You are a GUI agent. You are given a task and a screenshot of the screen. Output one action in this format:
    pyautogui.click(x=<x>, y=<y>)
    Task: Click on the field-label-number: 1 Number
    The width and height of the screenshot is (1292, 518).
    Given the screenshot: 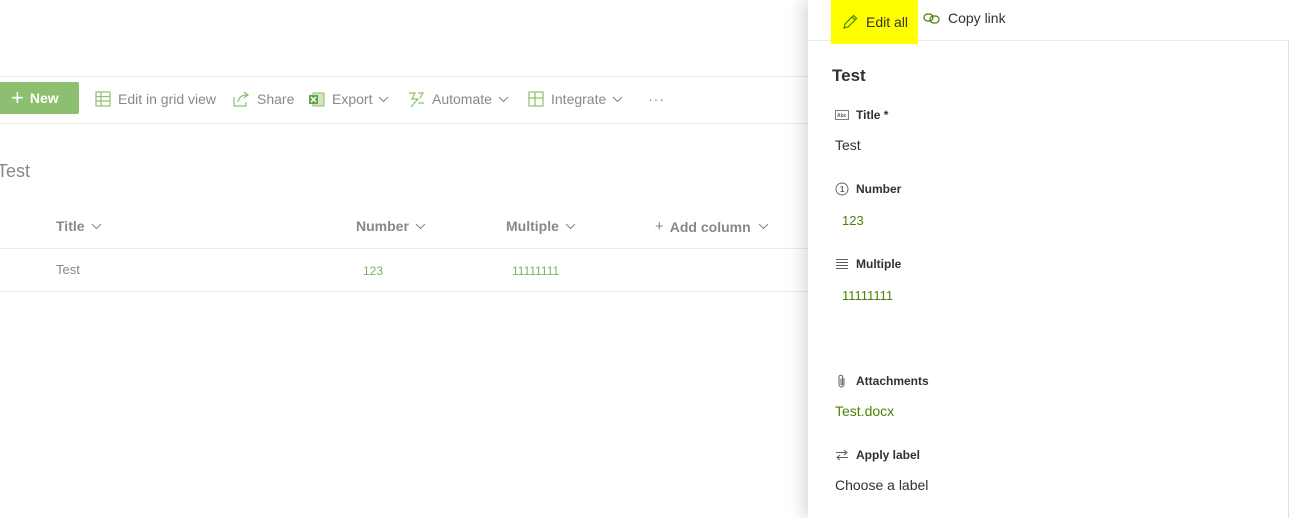 What is the action you would take?
    pyautogui.click(x=868, y=189)
    